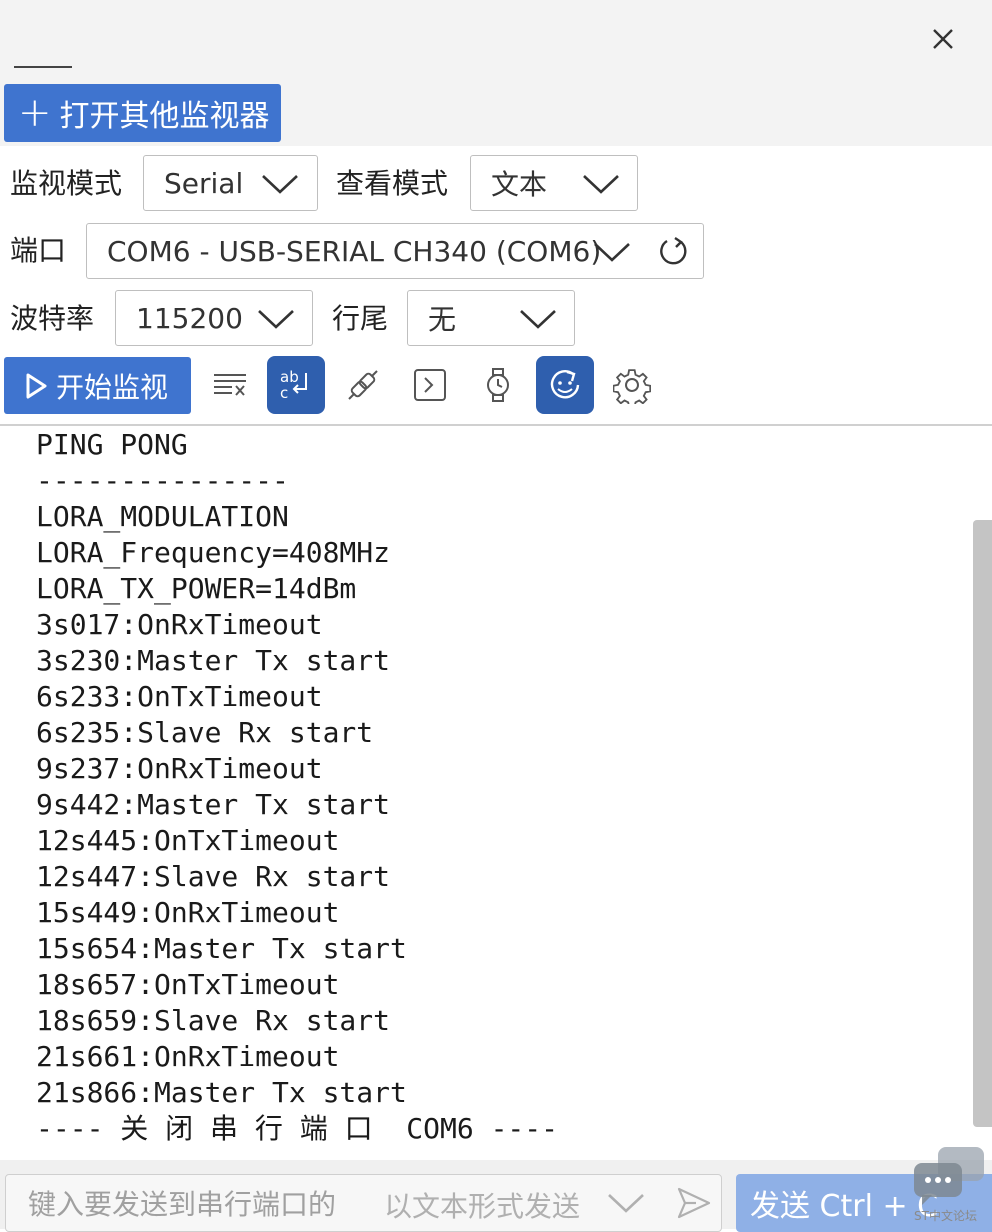 Image resolution: width=992 pixels, height=1232 pixels. What do you see at coordinates (213, 804) in the screenshot?
I see `output-line: 9s442:Master Tx start` at bounding box center [213, 804].